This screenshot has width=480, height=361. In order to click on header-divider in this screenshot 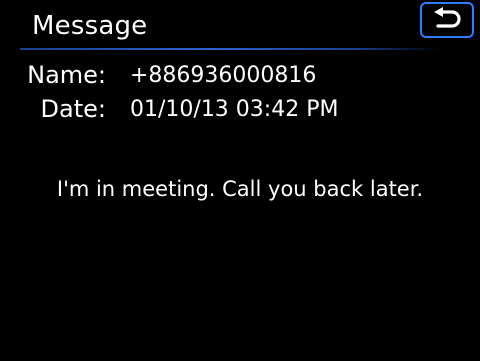, I will do `click(230, 49)`.